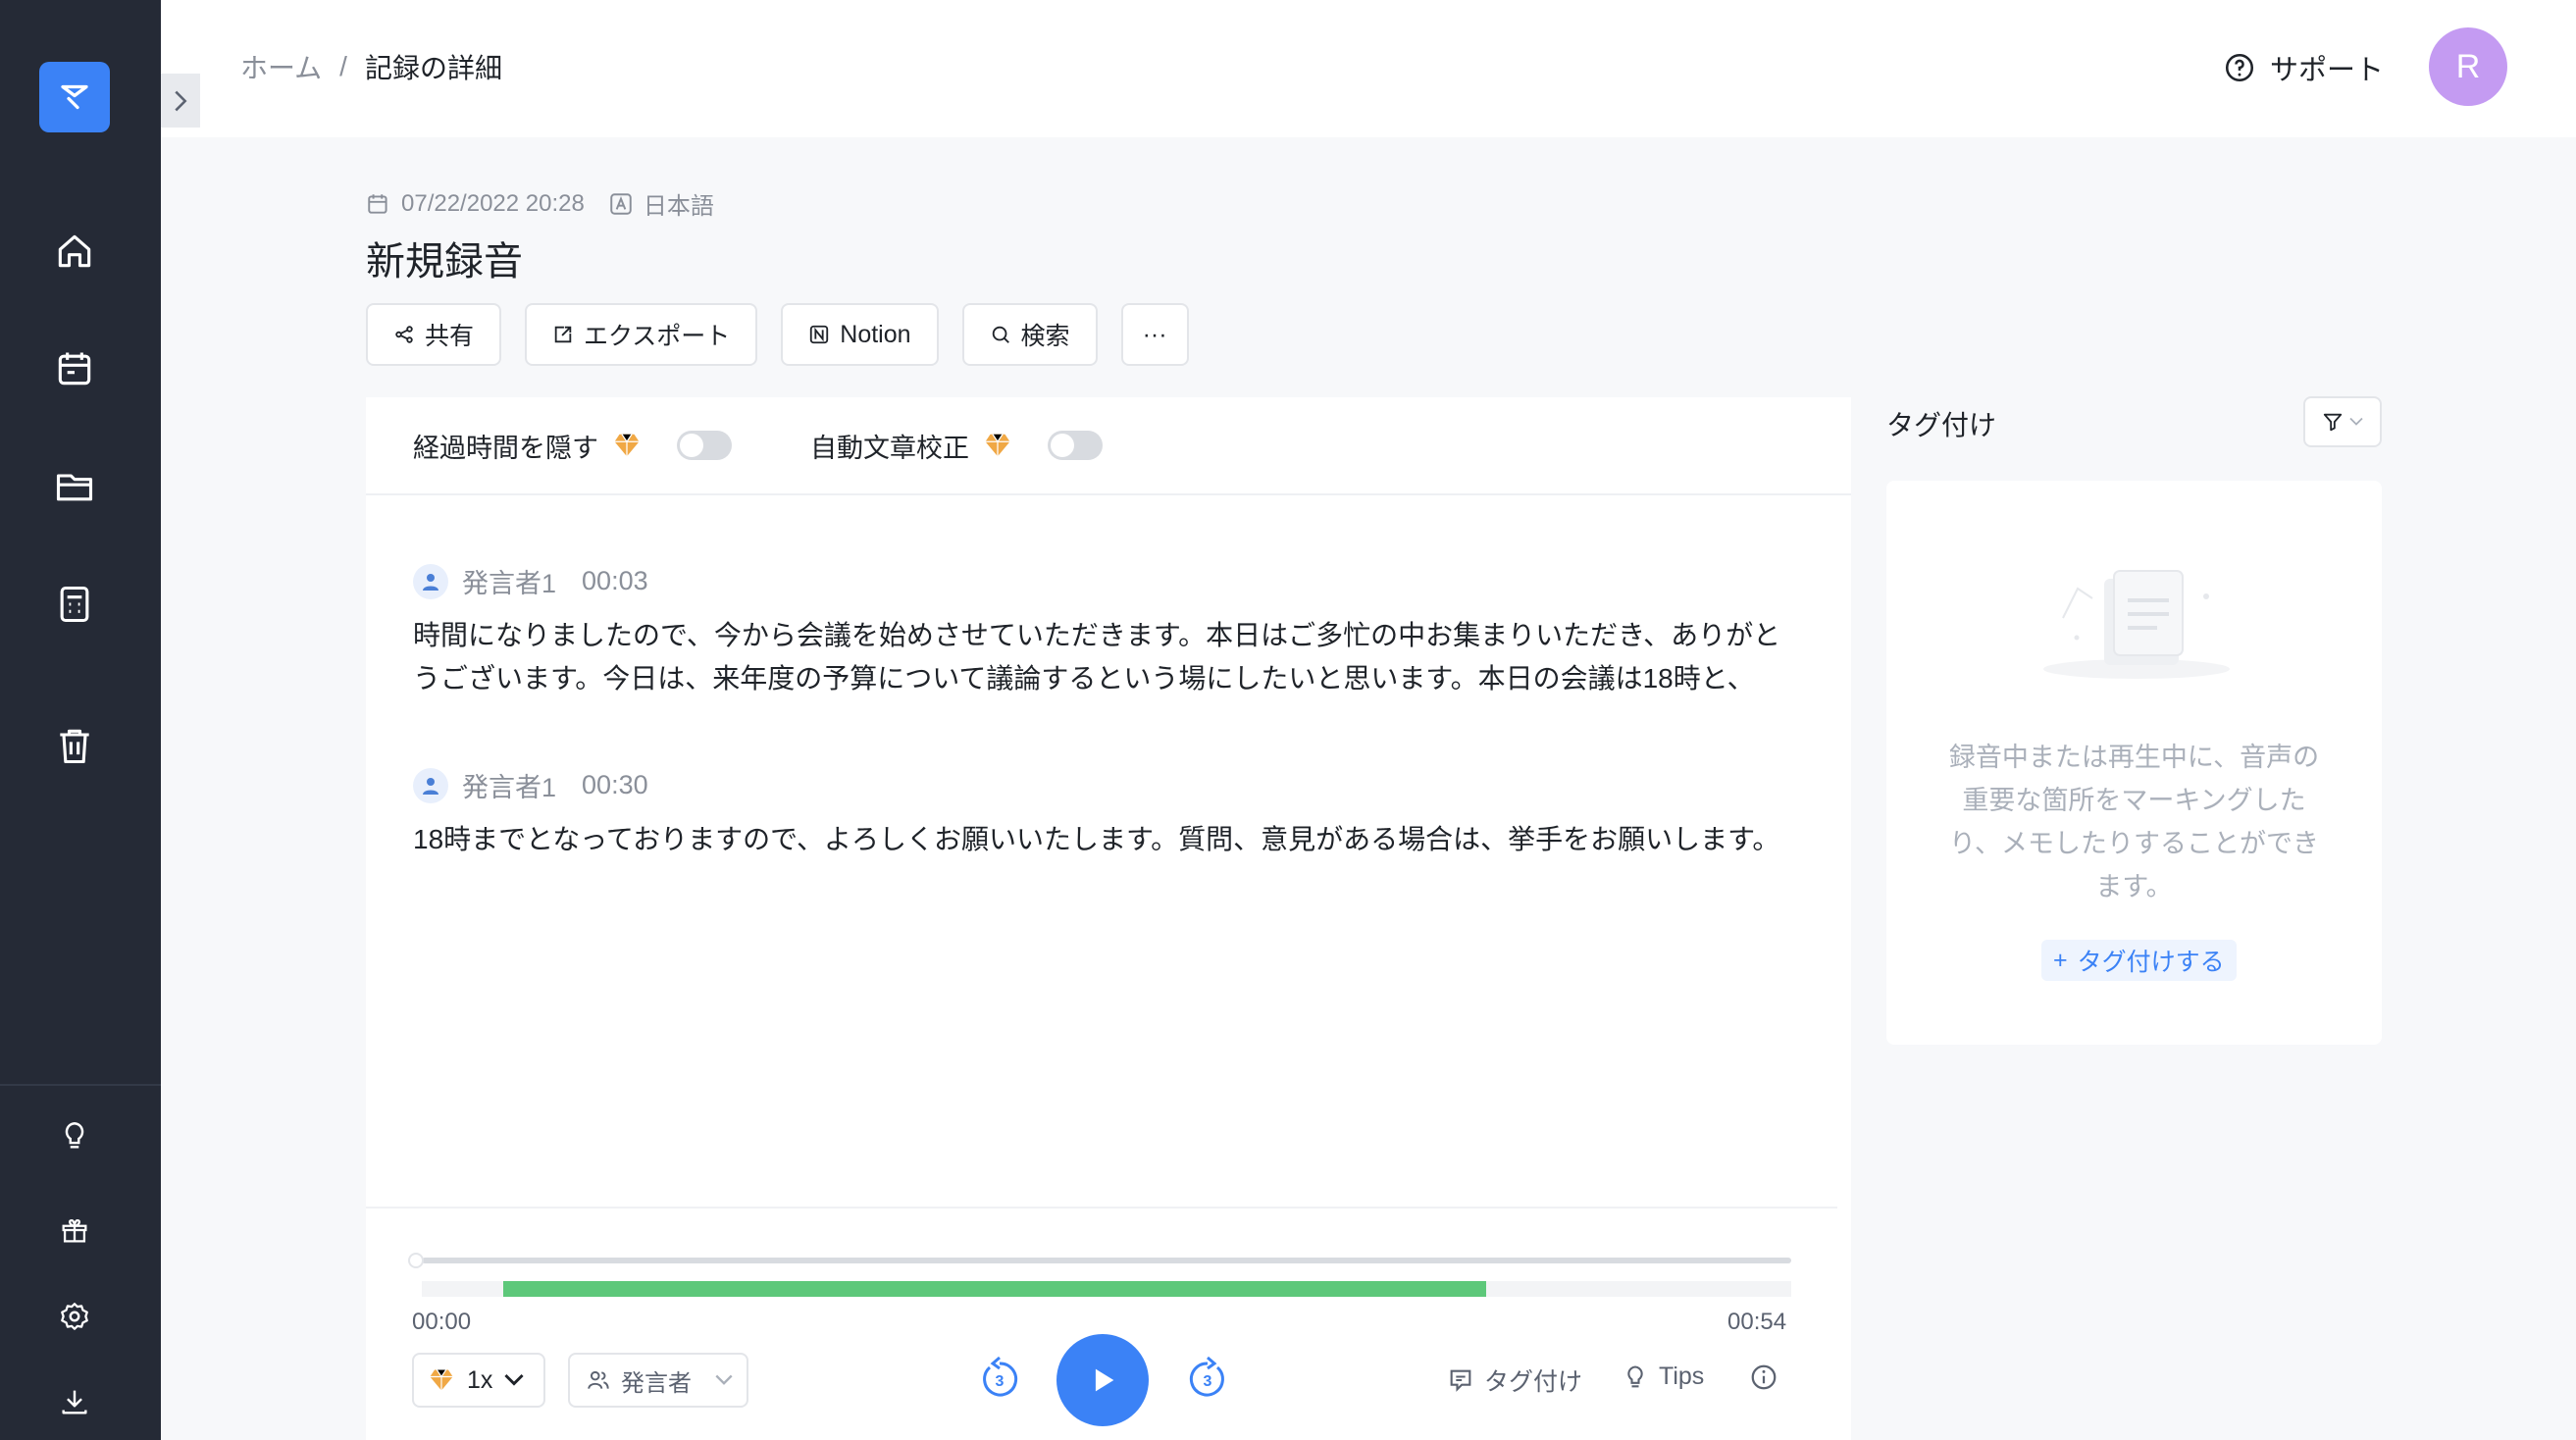  I want to click on search-icon, so click(1000, 334).